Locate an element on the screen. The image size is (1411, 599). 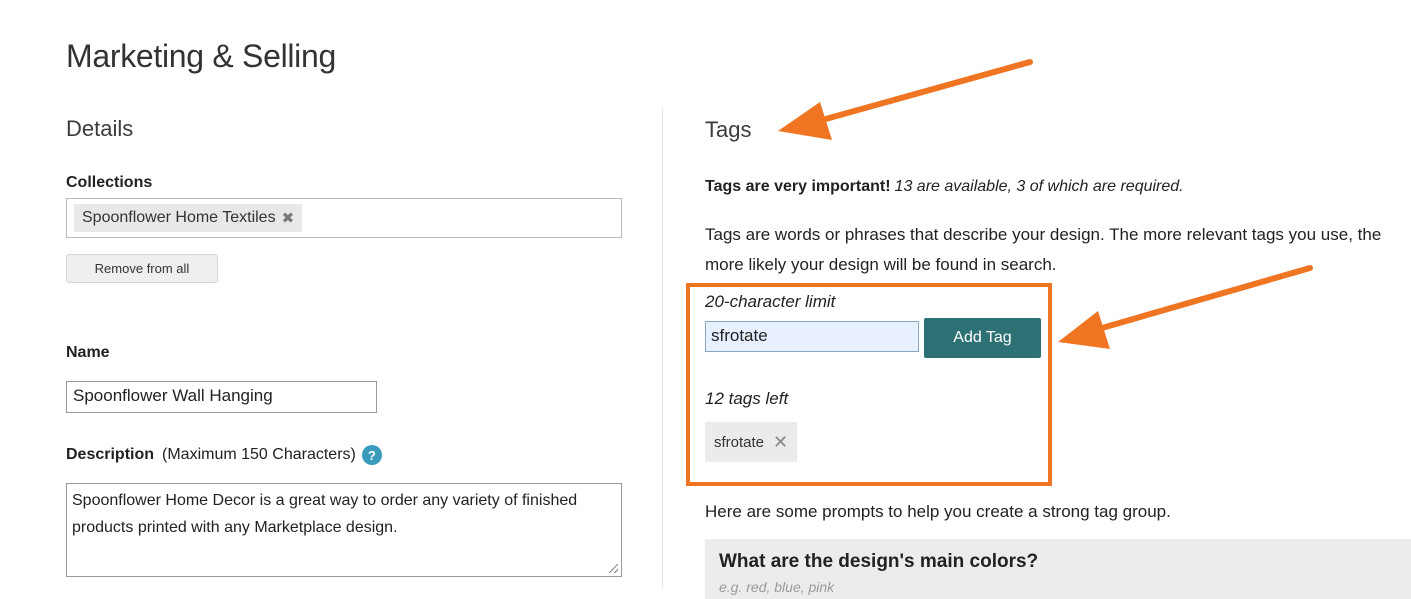
arrow-to-tag-input is located at coordinates (1185, 307).